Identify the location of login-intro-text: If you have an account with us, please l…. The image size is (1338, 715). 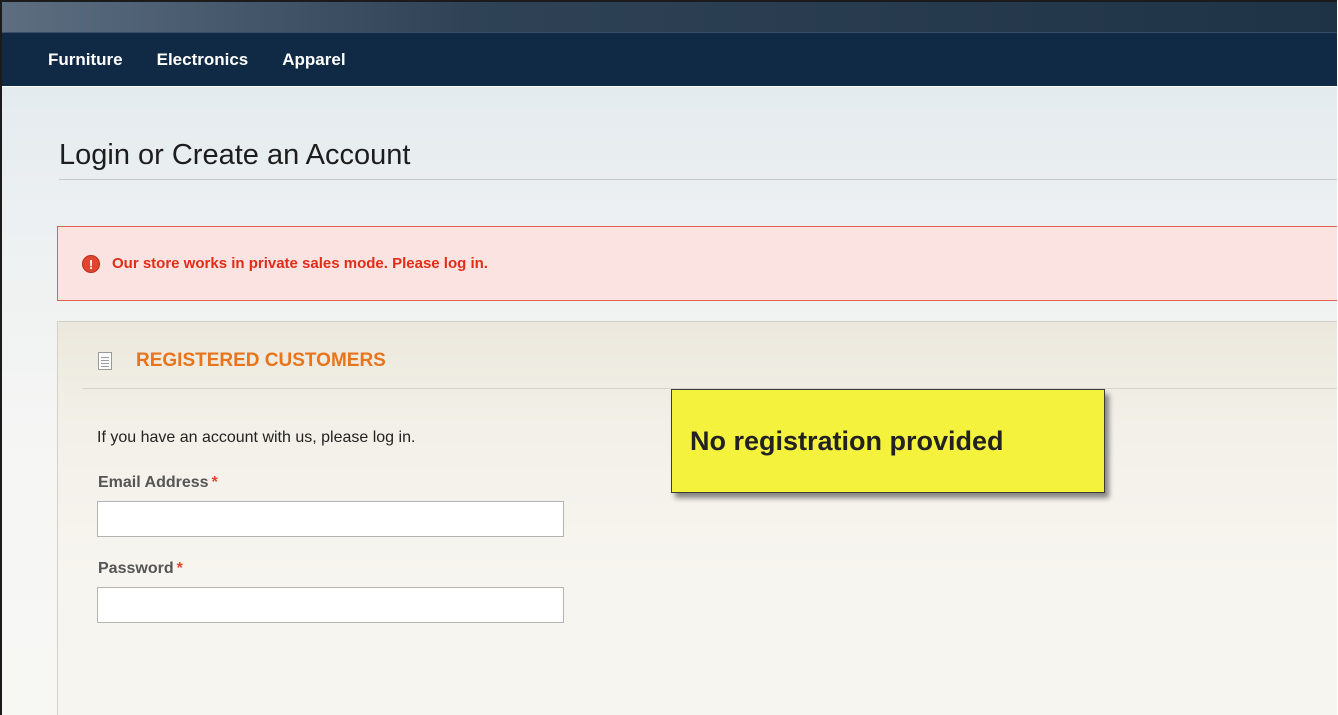
(256, 437).